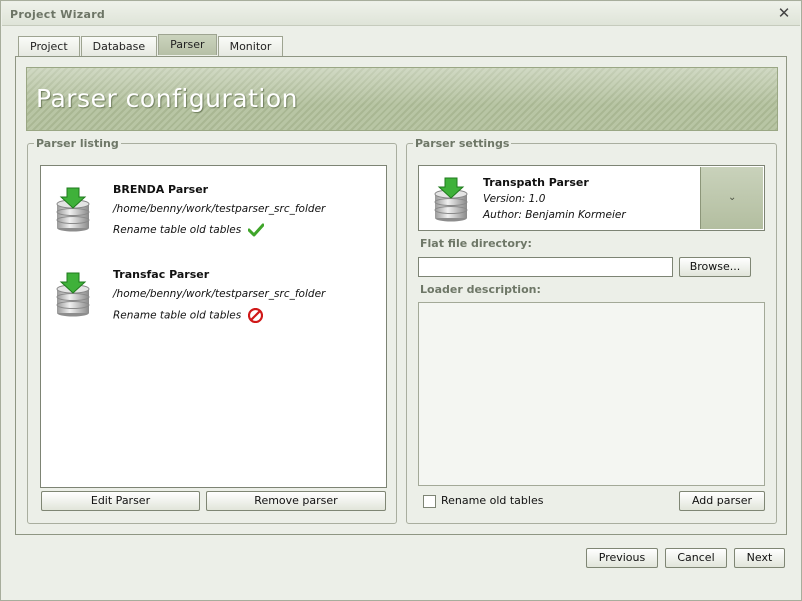  I want to click on edit-parser-button: Edit Parser, so click(120, 501).